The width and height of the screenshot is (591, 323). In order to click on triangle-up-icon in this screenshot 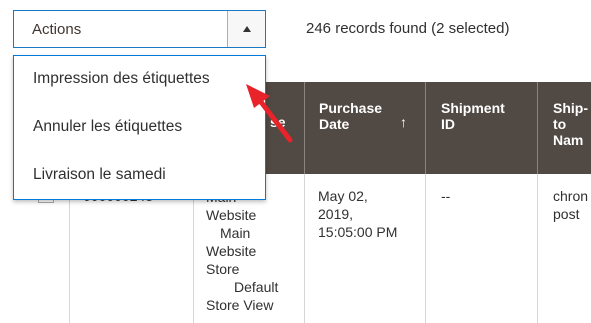, I will do `click(246, 29)`.